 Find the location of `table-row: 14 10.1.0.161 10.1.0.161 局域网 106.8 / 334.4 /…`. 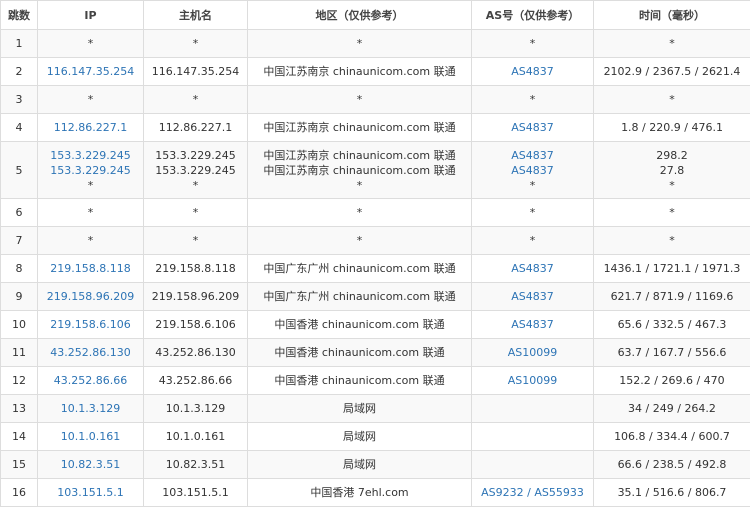

table-row: 14 10.1.0.161 10.1.0.161 局域网 106.8 / 334.4 /… is located at coordinates (375, 436).